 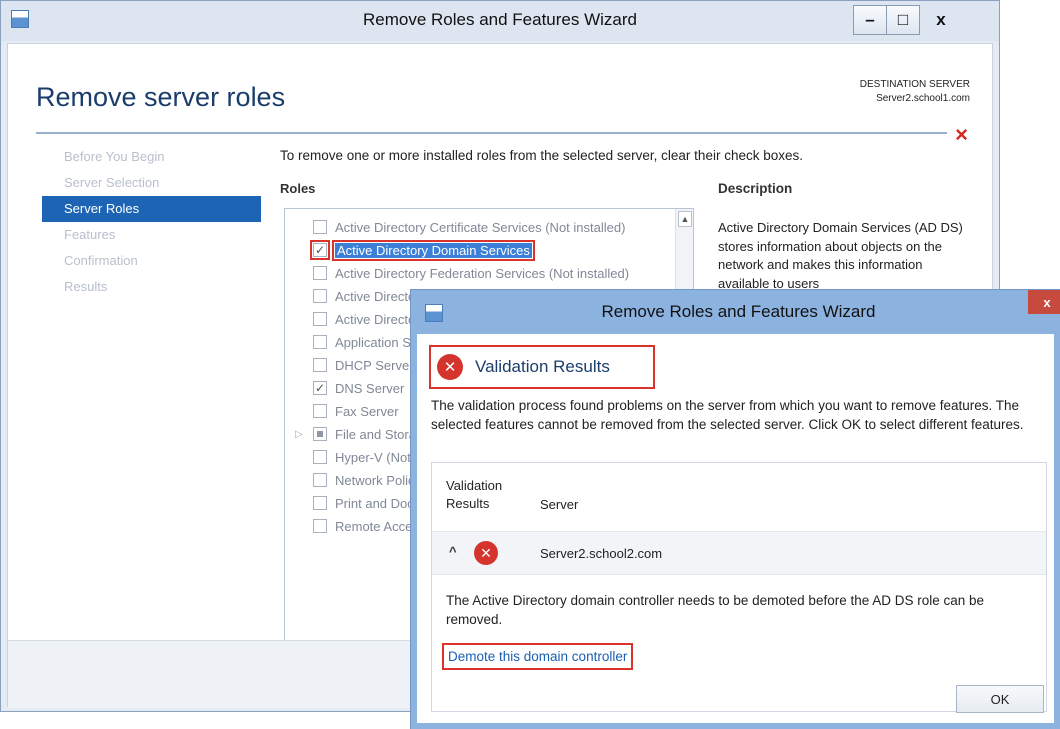 I want to click on ok-button: OK, so click(x=1000, y=699).